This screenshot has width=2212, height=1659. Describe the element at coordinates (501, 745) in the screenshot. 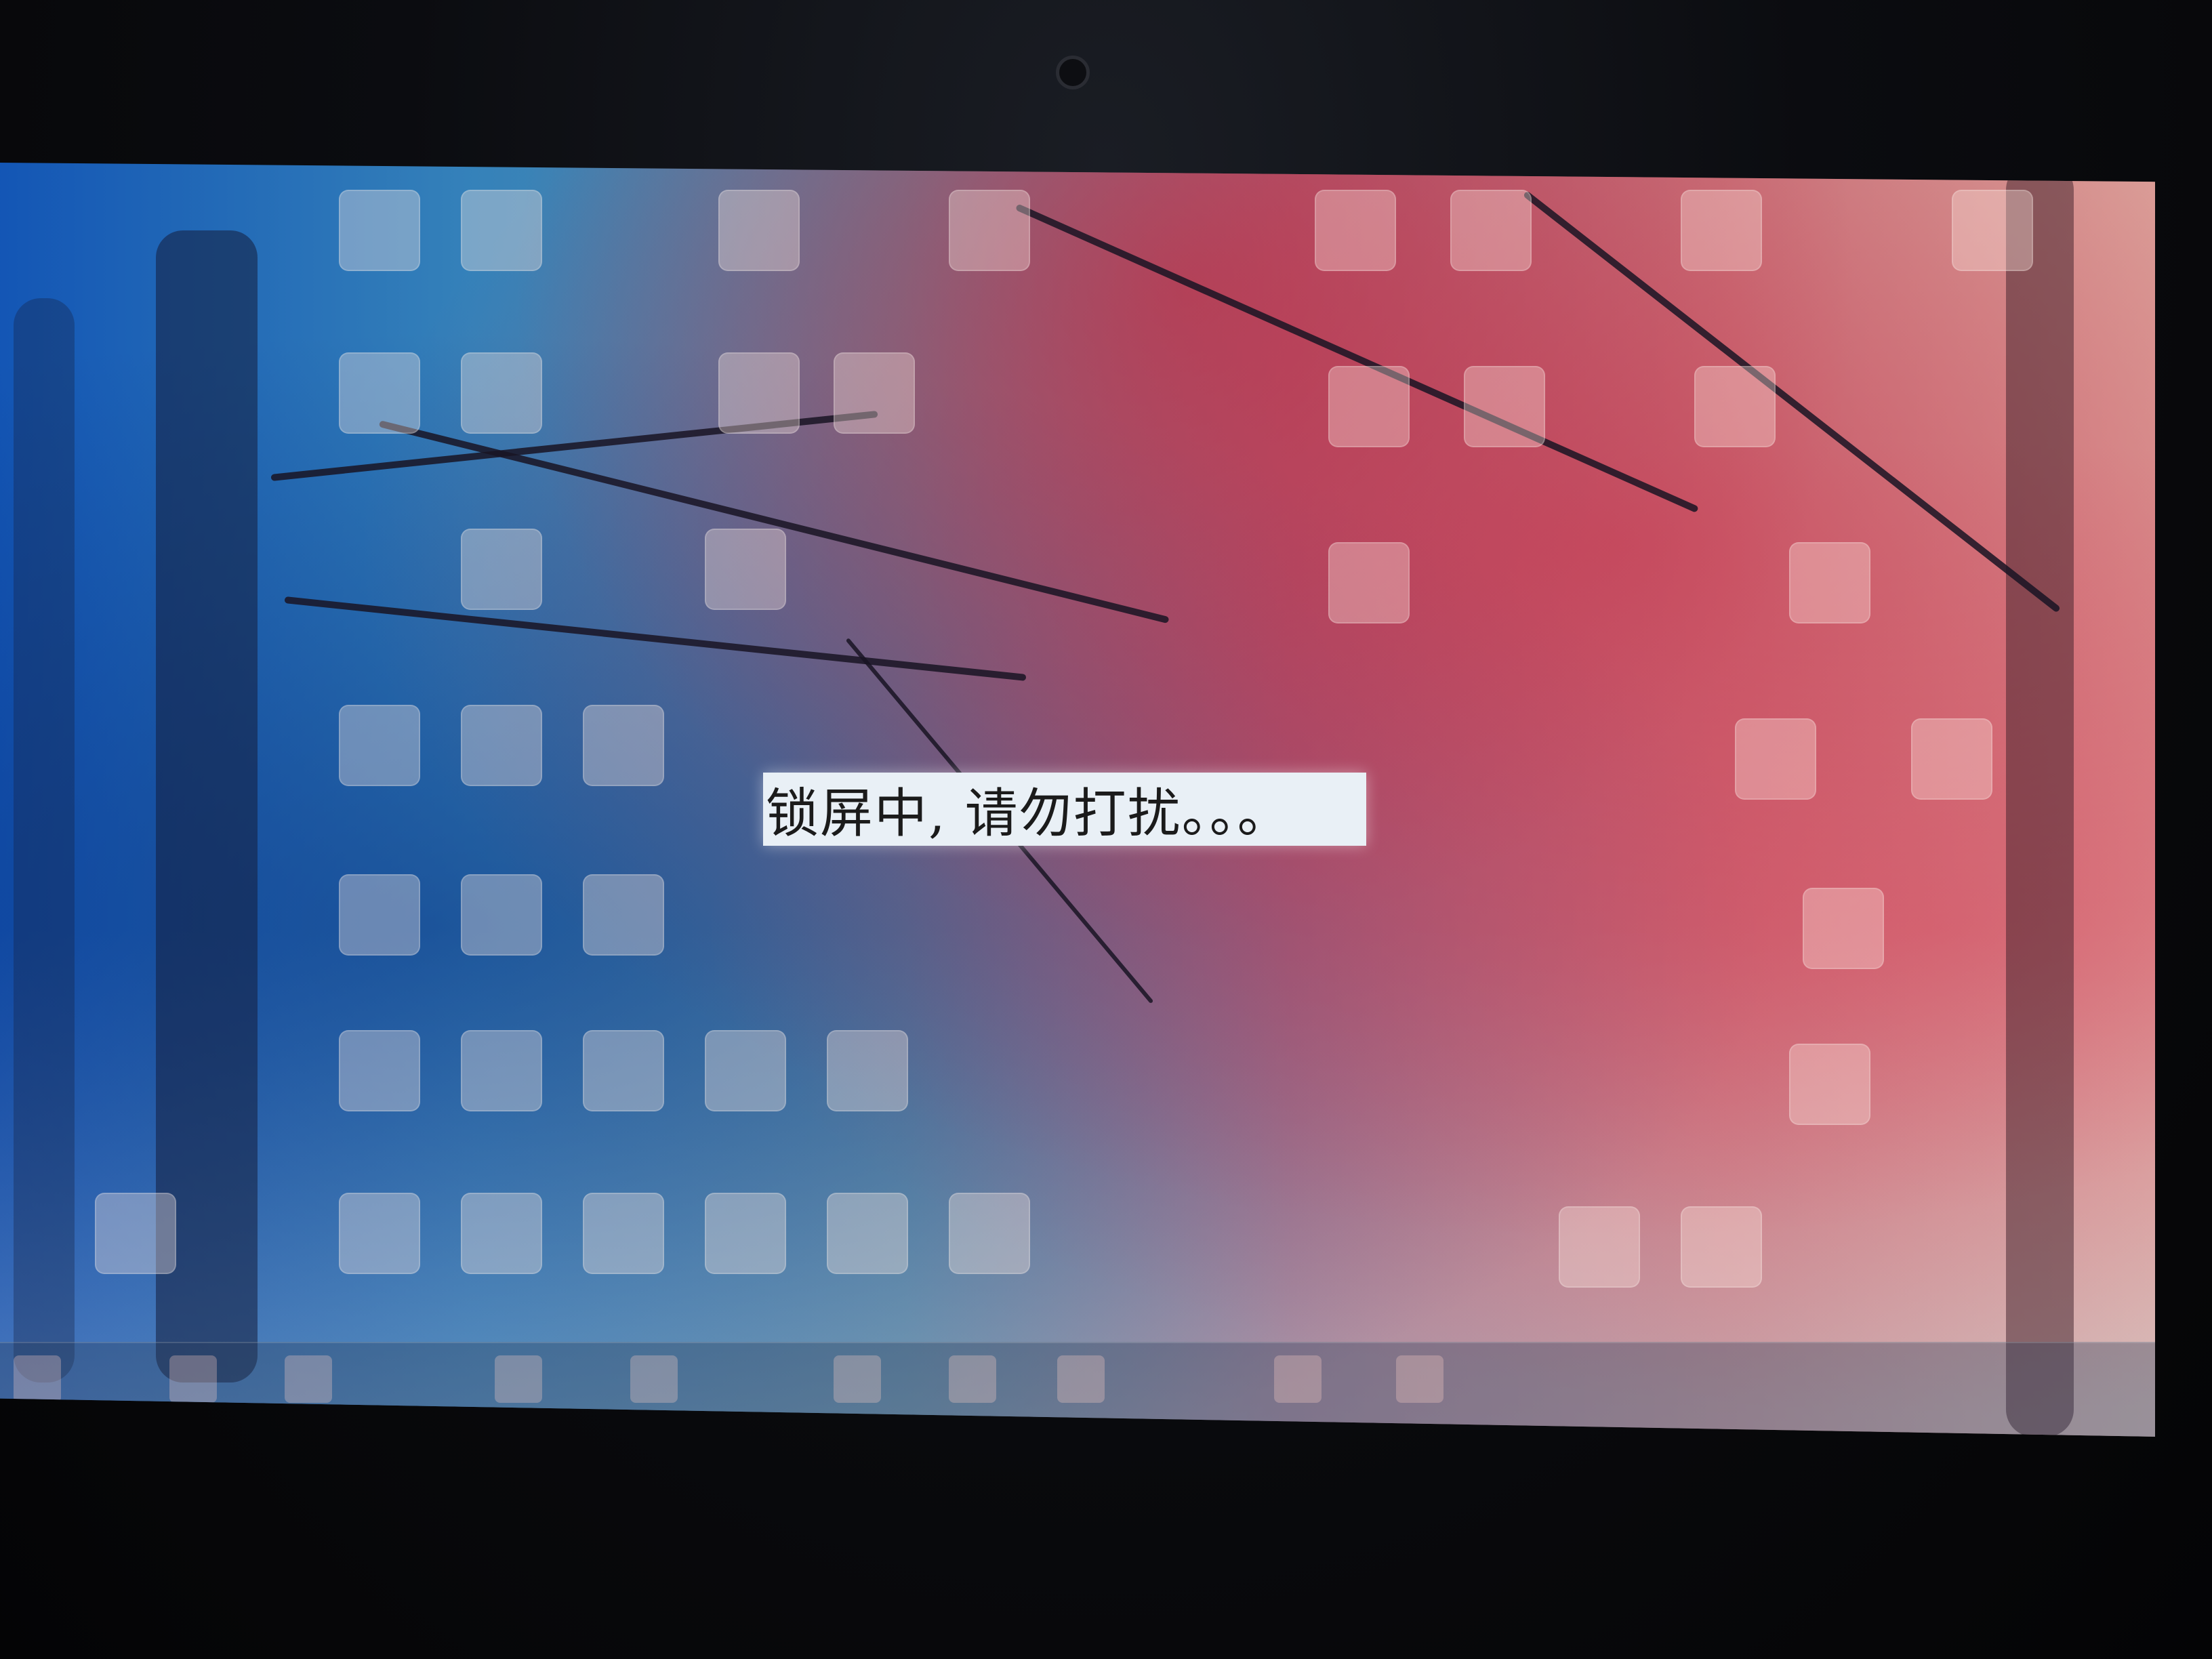

I see `qq-icon` at that location.